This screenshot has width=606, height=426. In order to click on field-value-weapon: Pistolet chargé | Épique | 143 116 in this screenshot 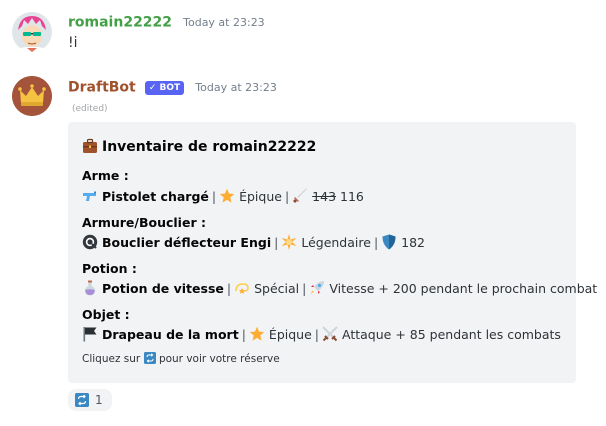, I will do `click(223, 196)`.